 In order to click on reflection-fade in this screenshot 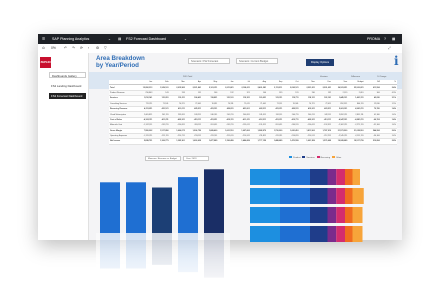, I will do `click(163, 263)`.